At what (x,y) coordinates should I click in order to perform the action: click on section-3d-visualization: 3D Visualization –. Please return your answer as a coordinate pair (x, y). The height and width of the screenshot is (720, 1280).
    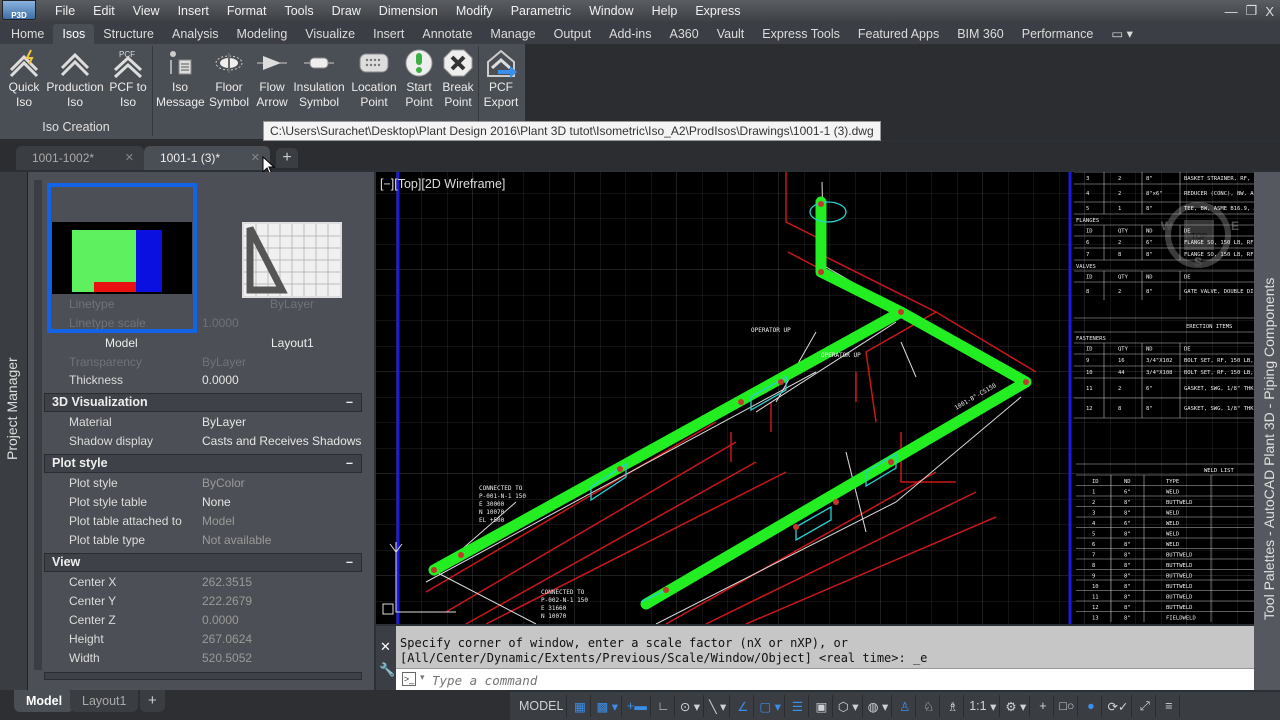
    Looking at the image, I should click on (203, 402).